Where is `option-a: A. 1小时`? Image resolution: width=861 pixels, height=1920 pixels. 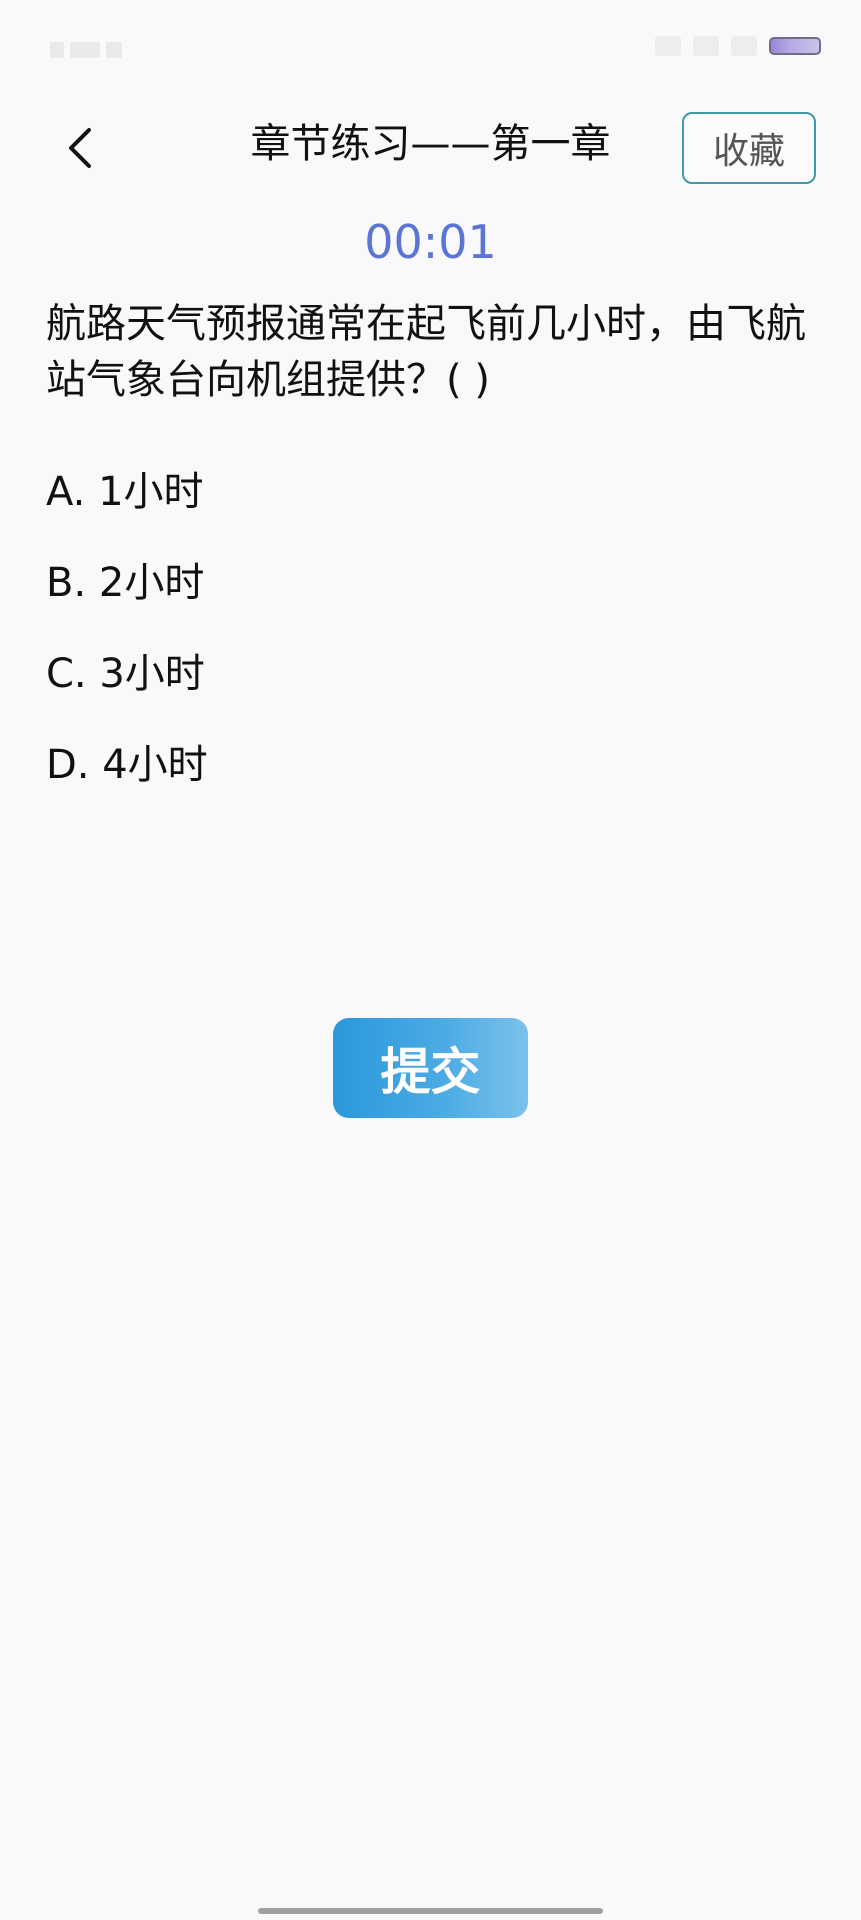
option-a: A. 1小时 is located at coordinates (426, 492).